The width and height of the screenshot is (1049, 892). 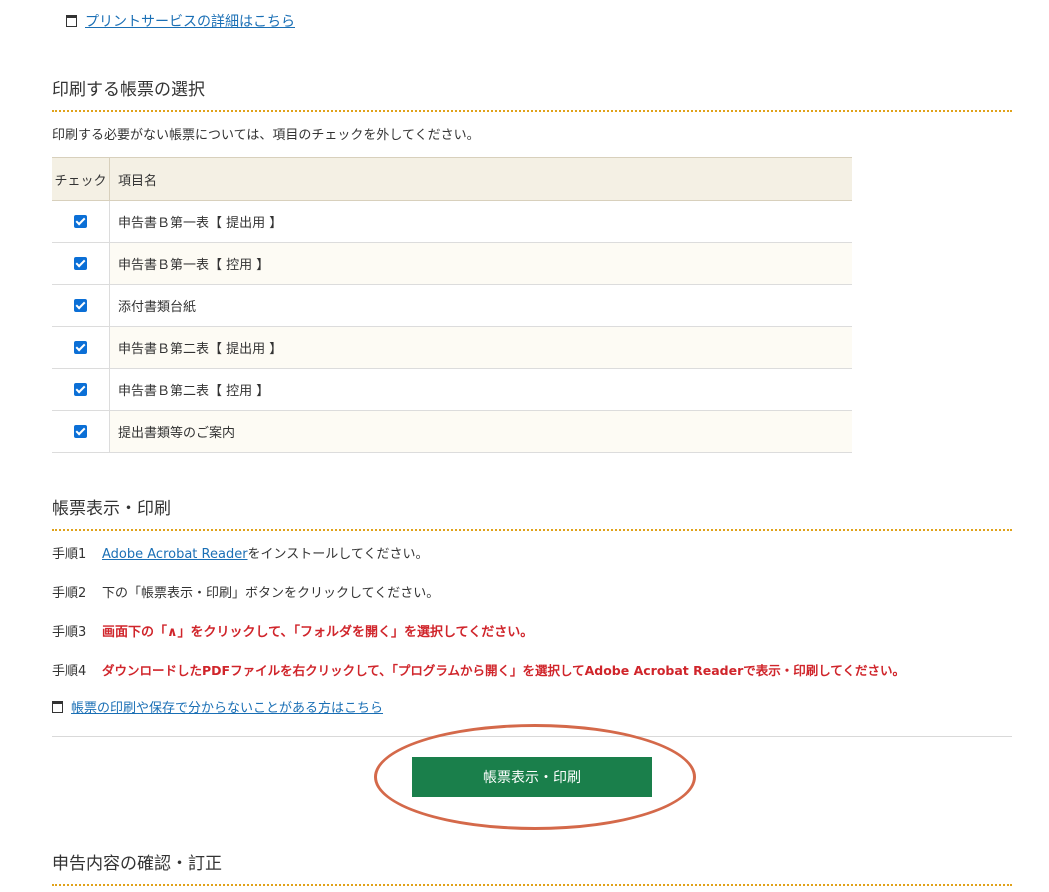 I want to click on table-row: 申告書Ｂ第一表【 控用 】, so click(x=452, y=263).